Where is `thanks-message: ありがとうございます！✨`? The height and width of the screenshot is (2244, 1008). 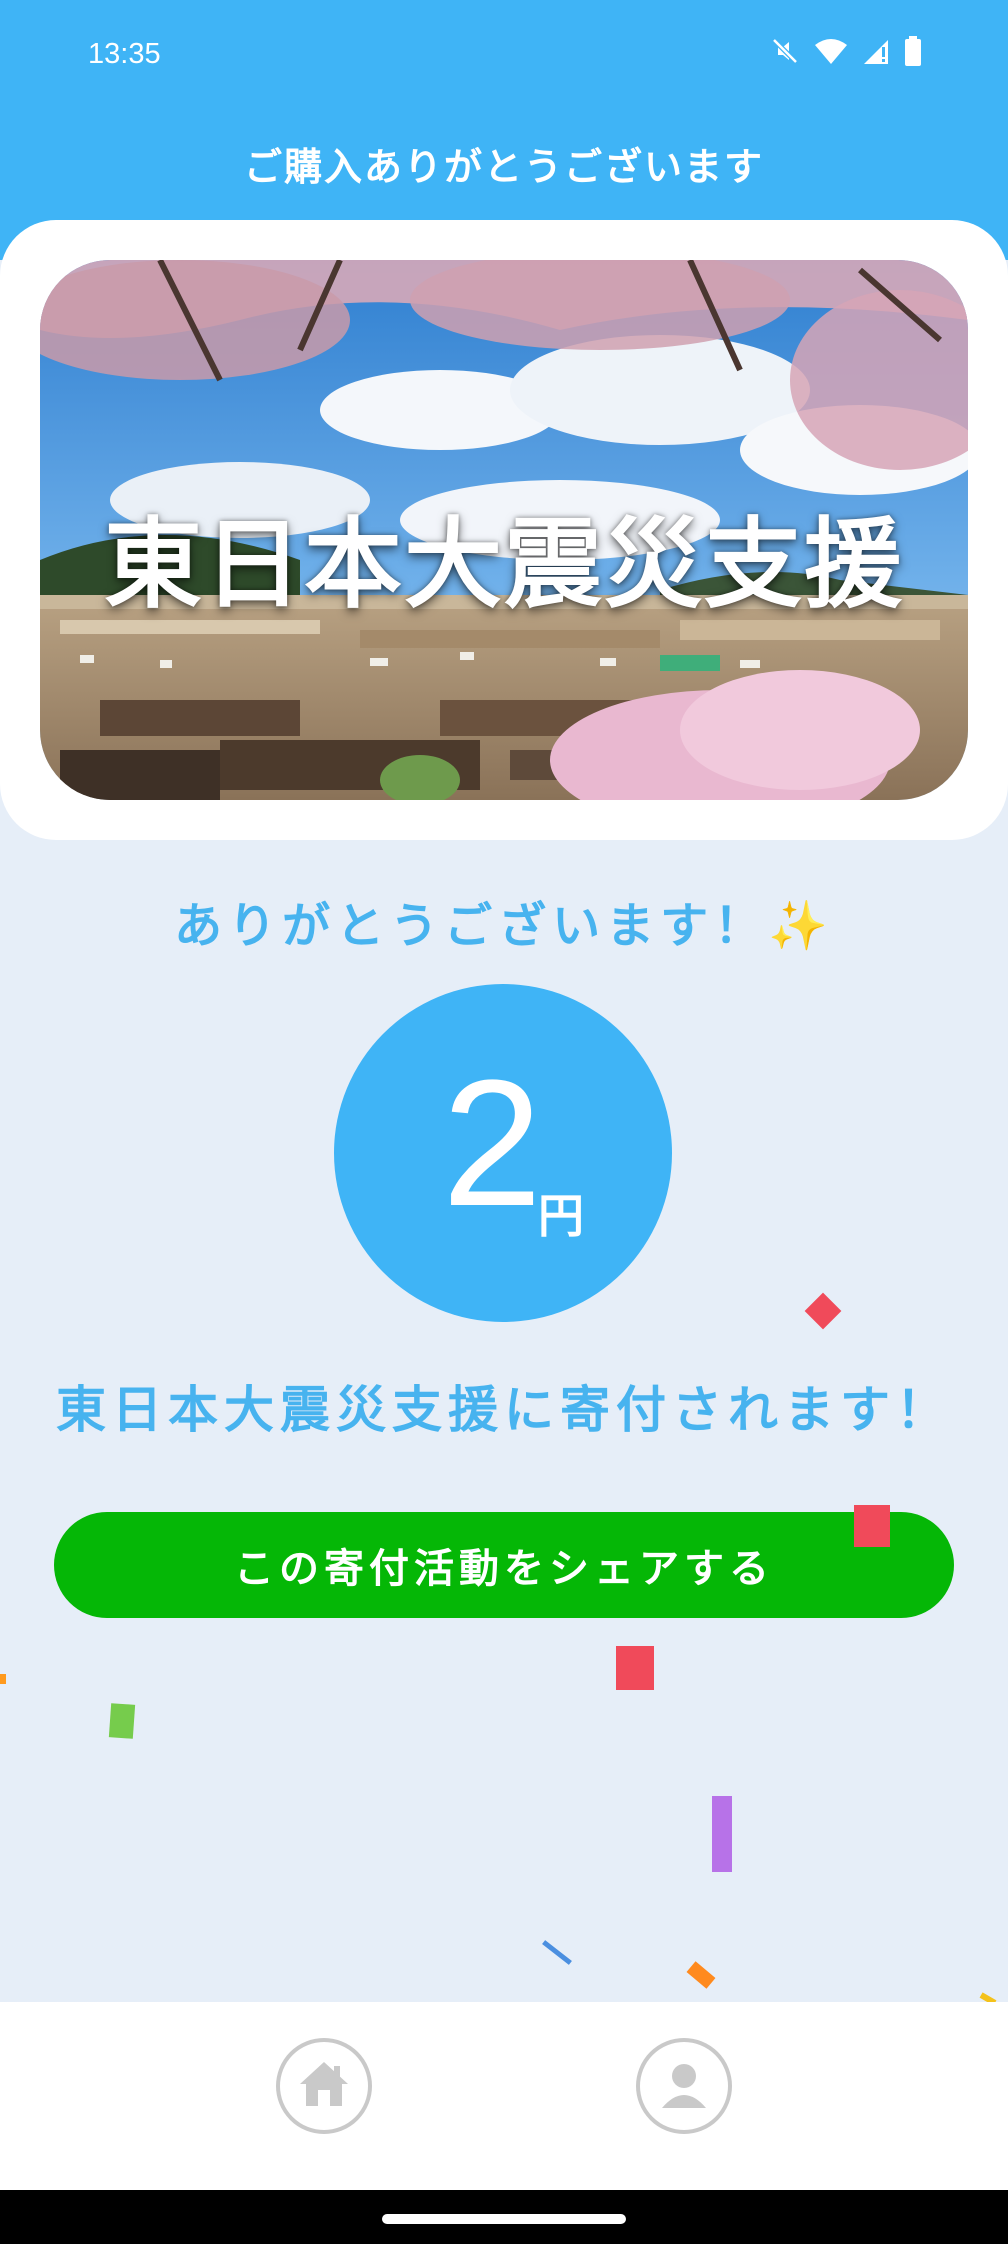
thanks-message: ありがとうございます！✨ is located at coordinates (504, 921).